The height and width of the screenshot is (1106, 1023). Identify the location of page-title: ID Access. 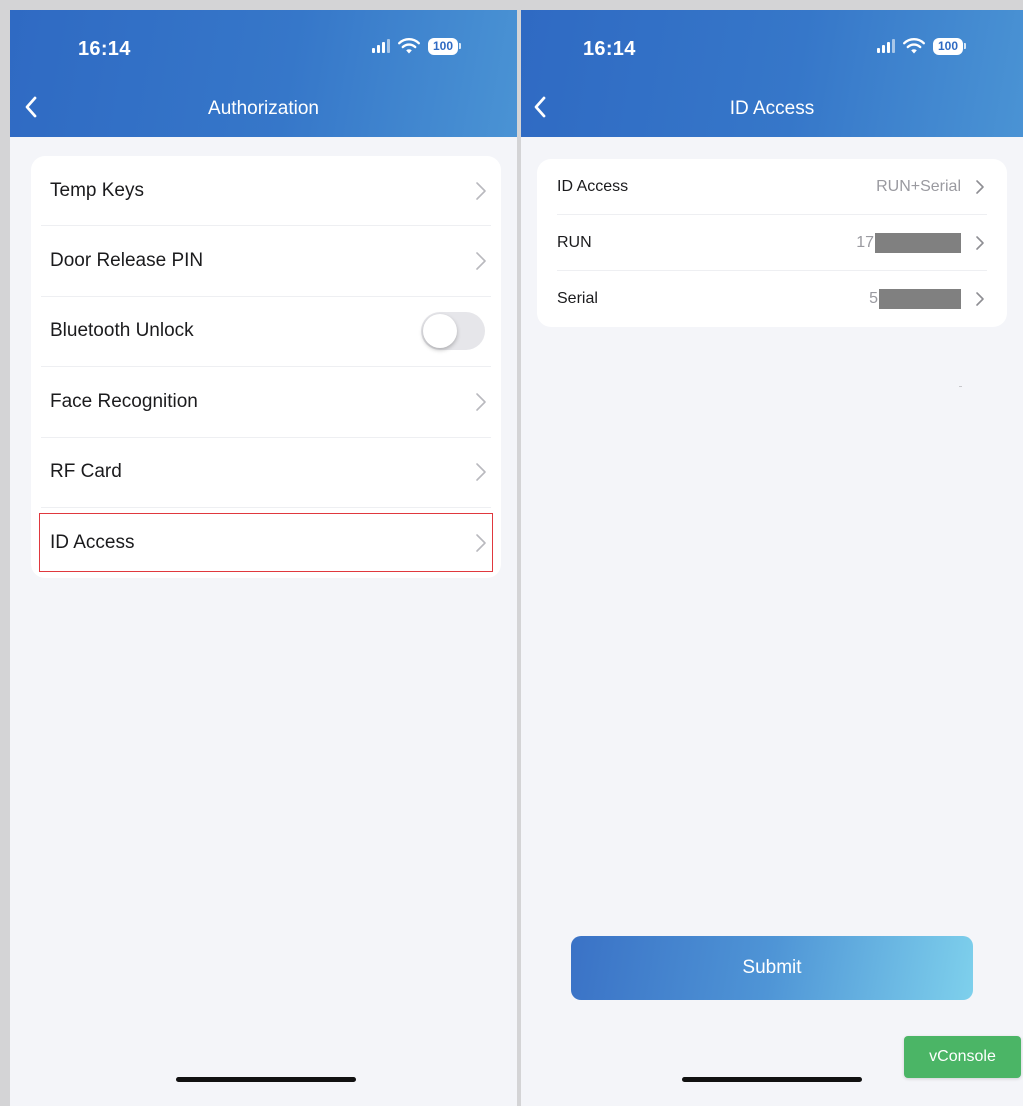
(772, 108).